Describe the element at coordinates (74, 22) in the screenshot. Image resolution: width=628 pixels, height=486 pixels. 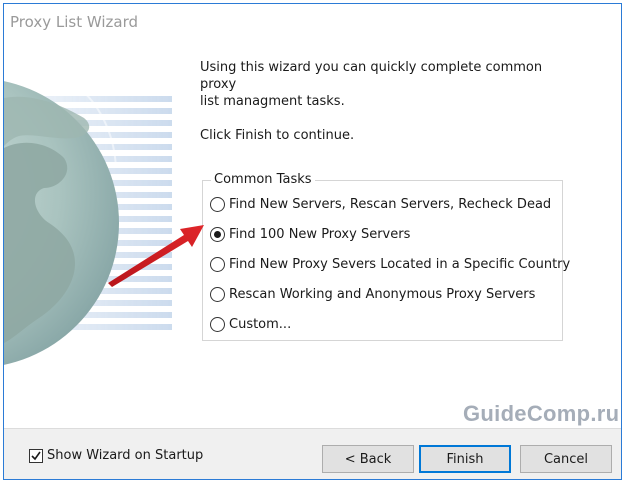
I see `window-title: Proxy List Wizard` at that location.